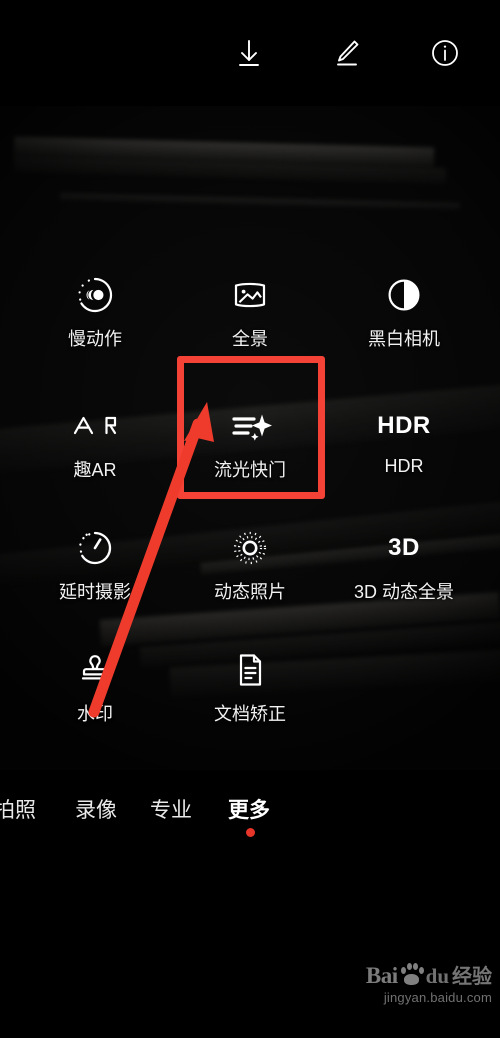 The height and width of the screenshot is (1038, 500). What do you see at coordinates (250, 470) in the screenshot?
I see `mode-label: 流光快门` at bounding box center [250, 470].